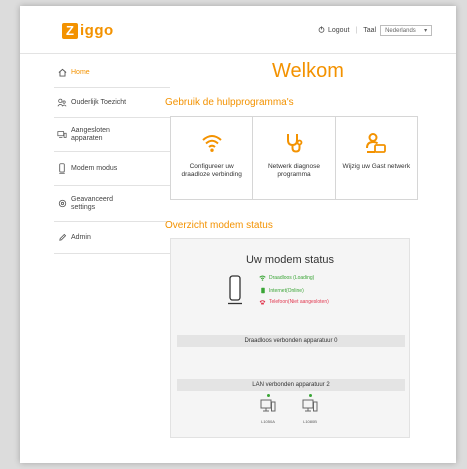 This screenshot has width=467, height=469. I want to click on sidebar-item-label: Admin, so click(81, 237).